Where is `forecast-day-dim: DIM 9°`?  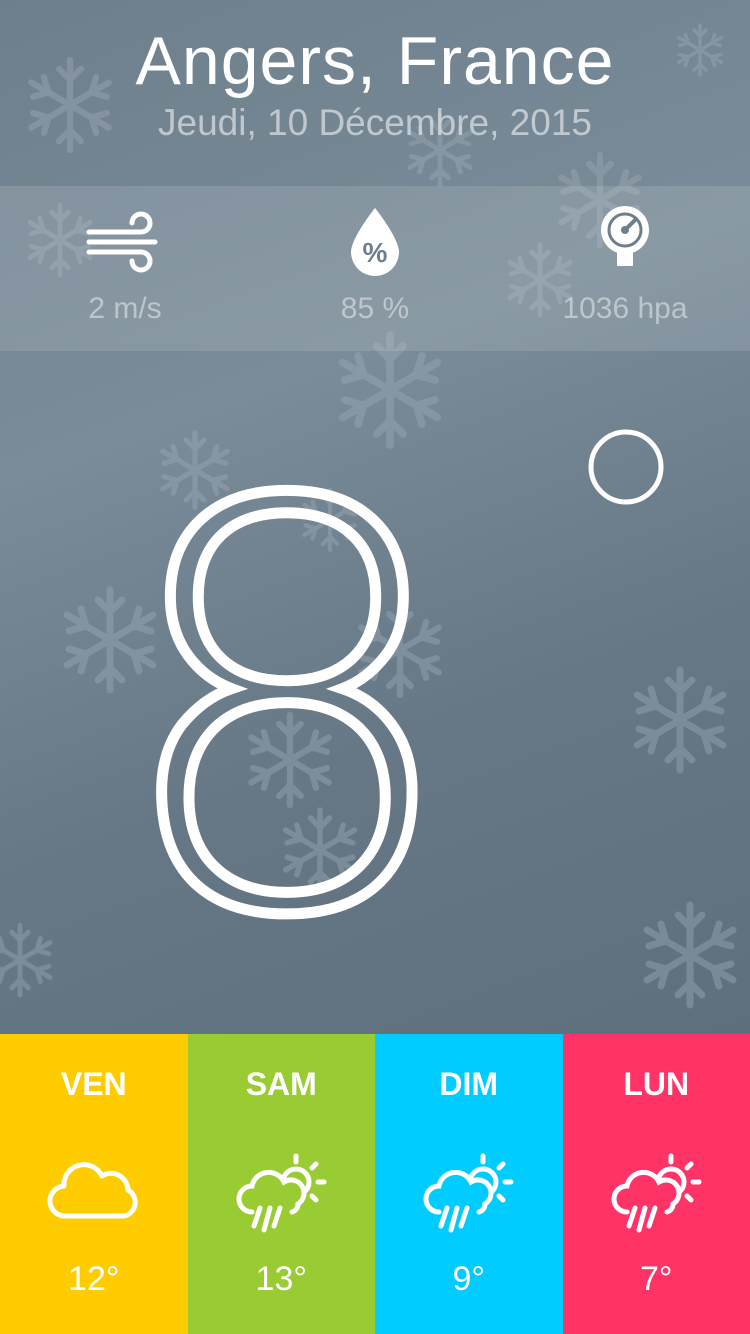 forecast-day-dim: DIM 9° is located at coordinates (469, 1184).